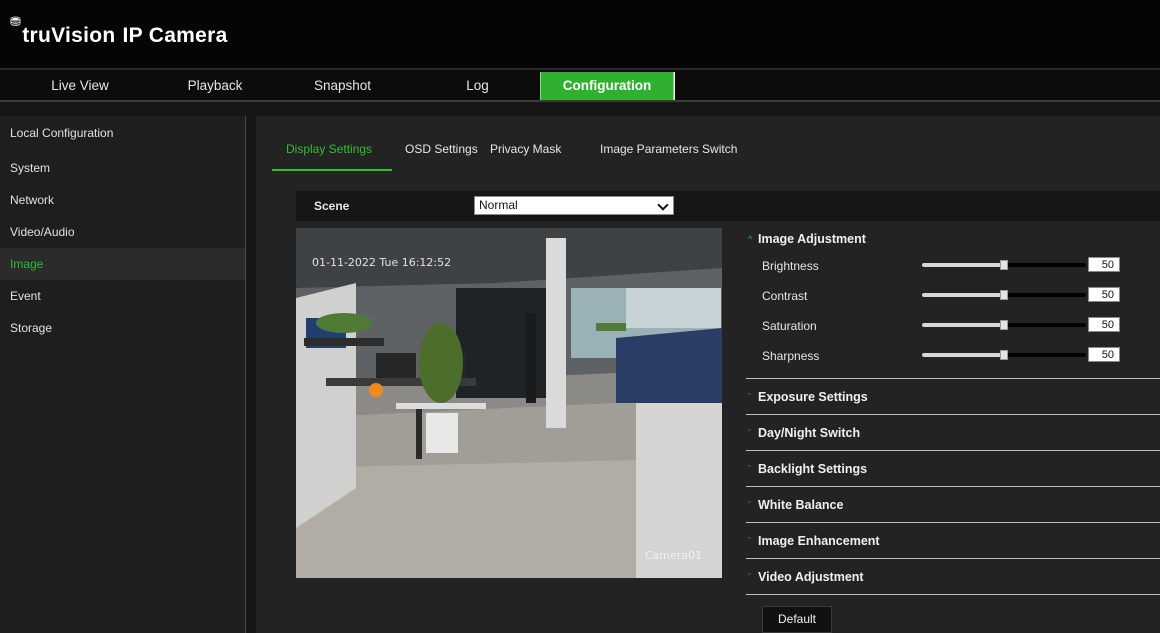 This screenshot has width=1160, height=633. What do you see at coordinates (791, 356) in the screenshot?
I see `sharpness-label: Sharpness` at bounding box center [791, 356].